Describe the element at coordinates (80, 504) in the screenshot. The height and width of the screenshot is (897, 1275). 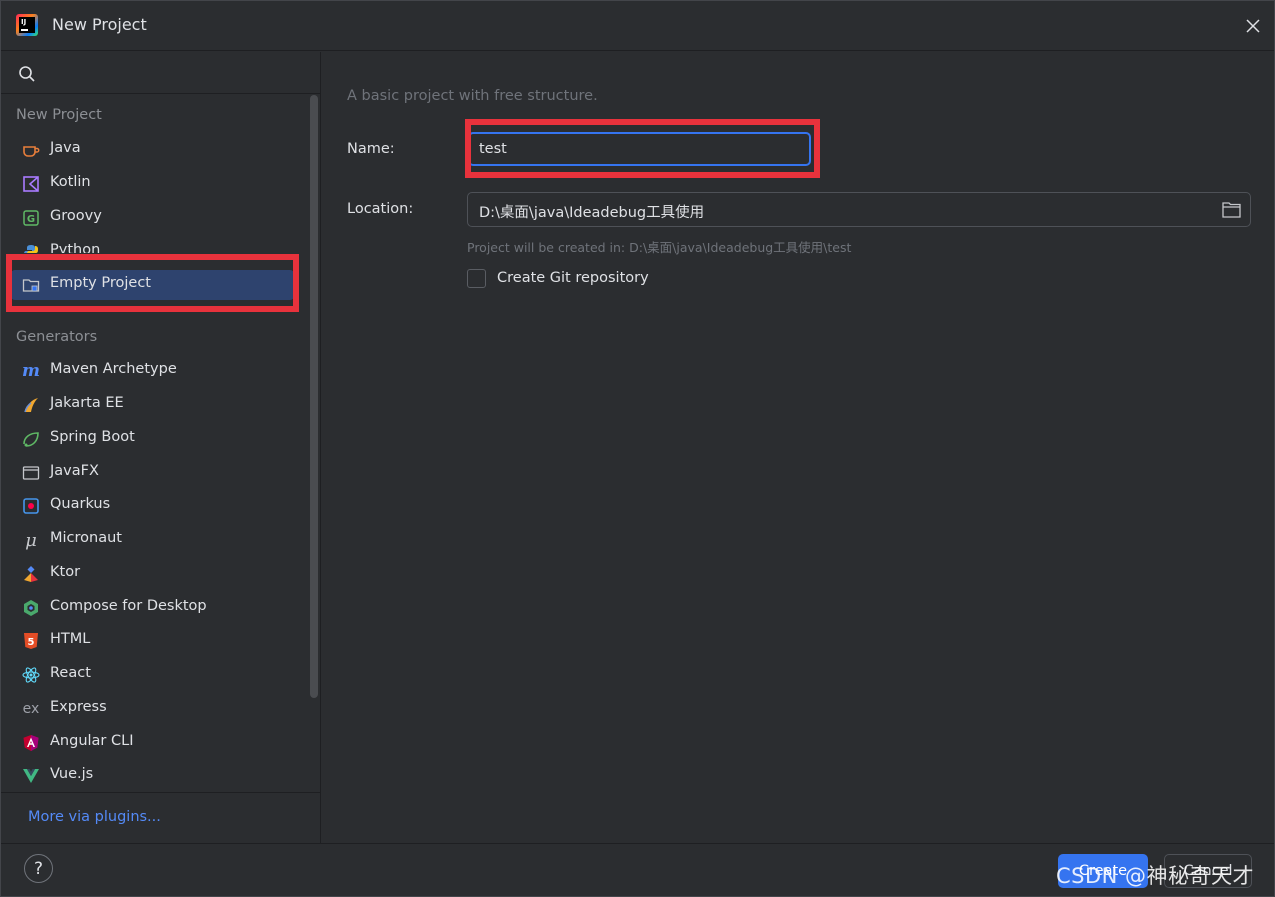
I see `sidebar-item-label: Quarkus` at that location.